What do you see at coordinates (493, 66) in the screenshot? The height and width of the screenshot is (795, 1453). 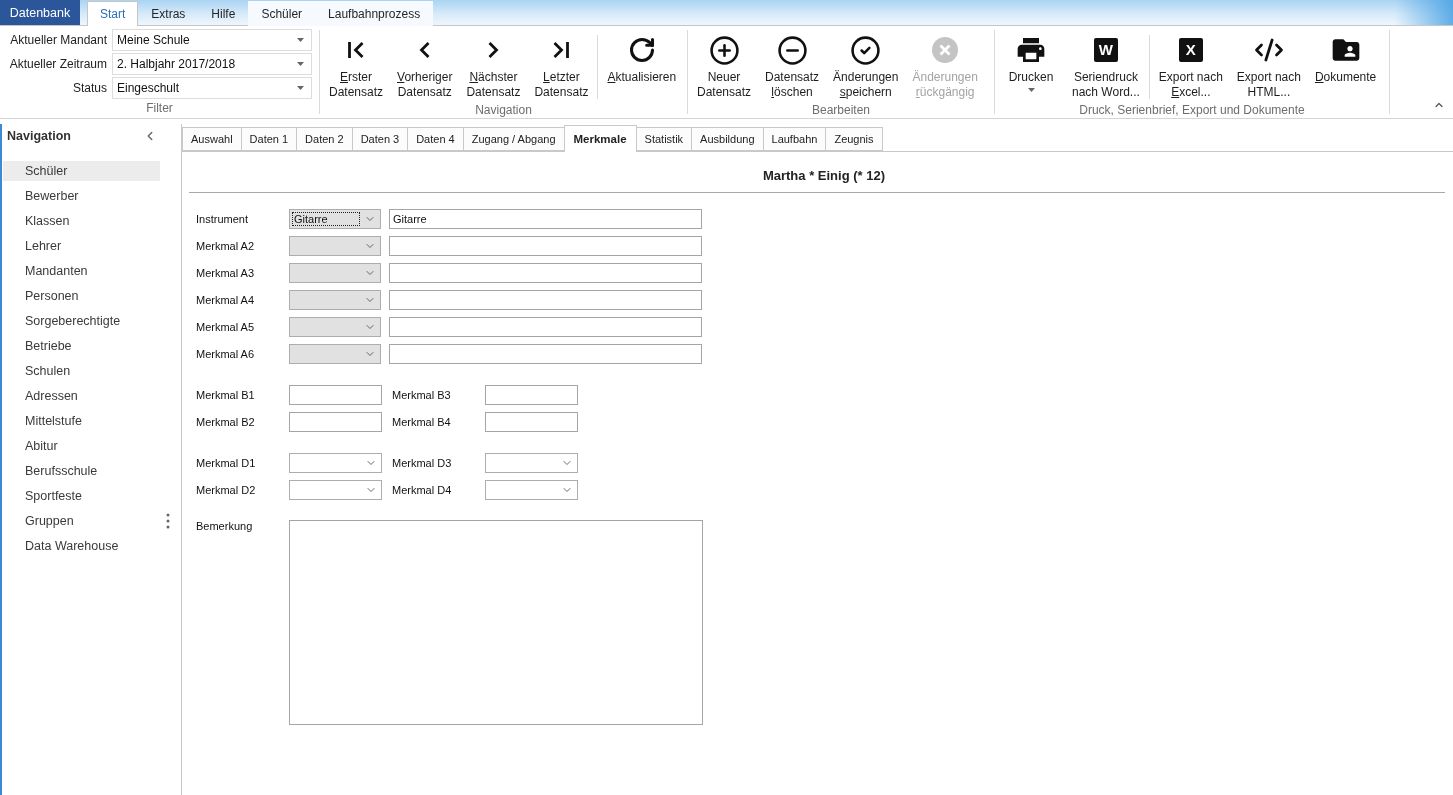 I see `ribbon-button: Nächster Datensatz` at bounding box center [493, 66].